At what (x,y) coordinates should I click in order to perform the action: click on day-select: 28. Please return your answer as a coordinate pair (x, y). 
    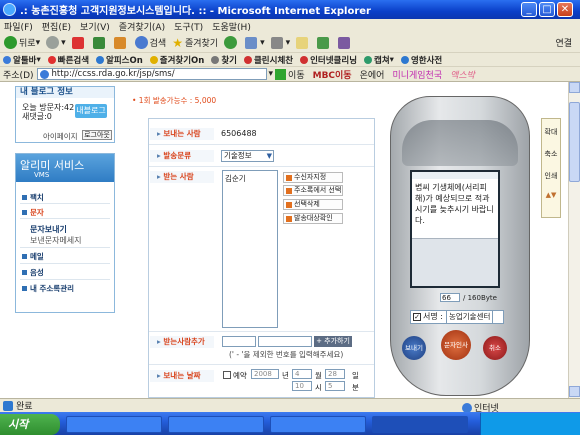
    Looking at the image, I should click on (335, 374).